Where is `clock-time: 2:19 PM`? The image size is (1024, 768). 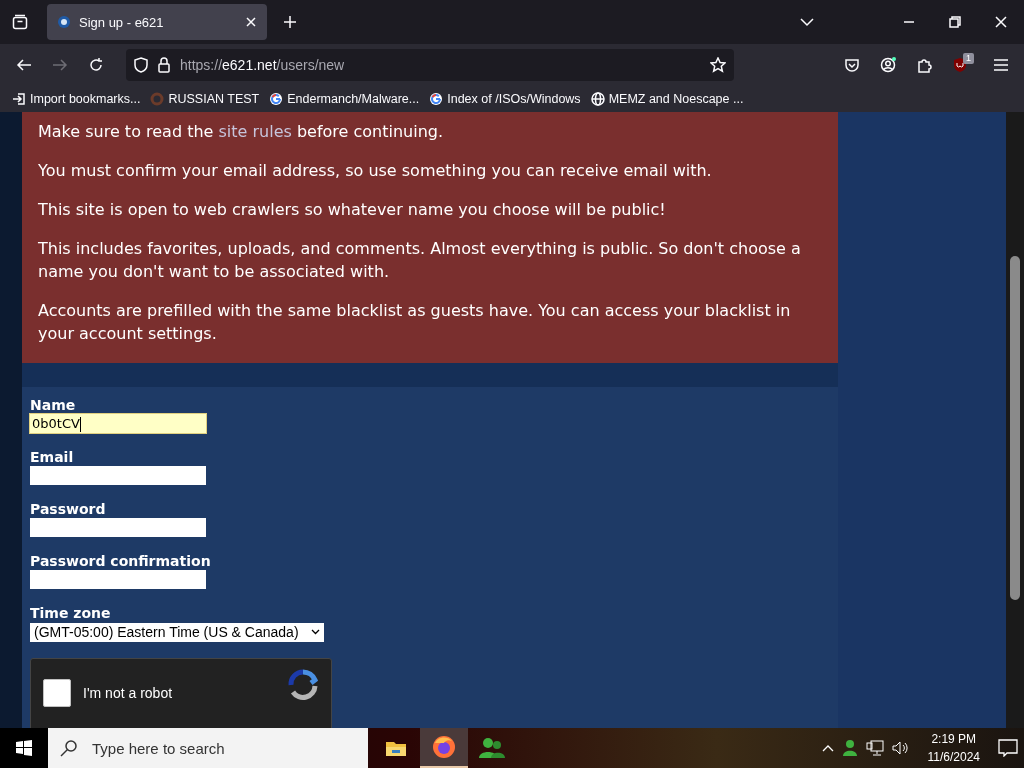
clock-time: 2:19 PM is located at coordinates (954, 739).